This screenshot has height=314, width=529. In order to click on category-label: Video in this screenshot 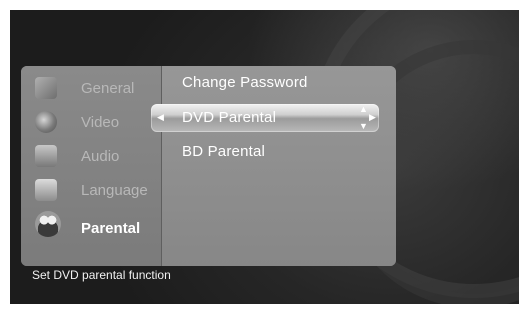, I will do `click(100, 122)`.